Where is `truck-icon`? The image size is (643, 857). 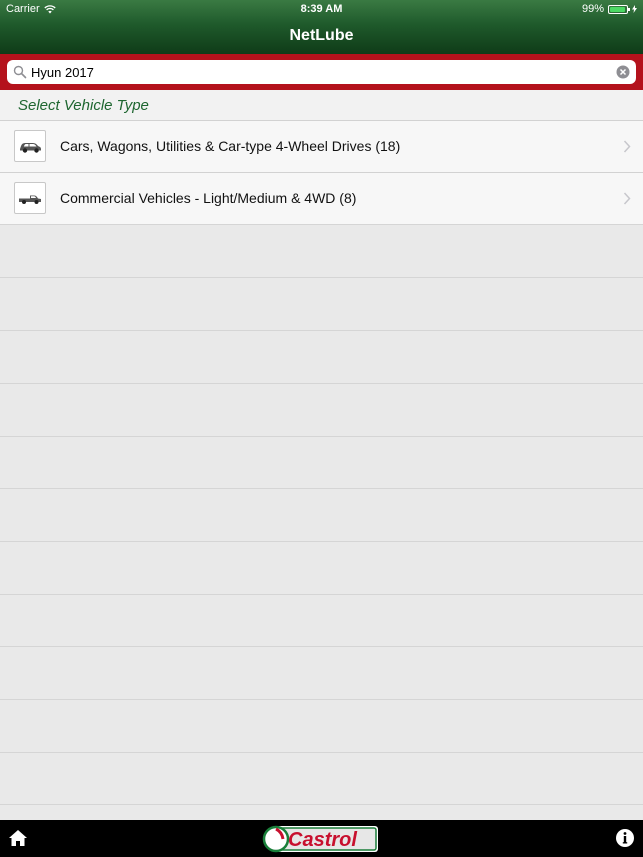 truck-icon is located at coordinates (30, 198).